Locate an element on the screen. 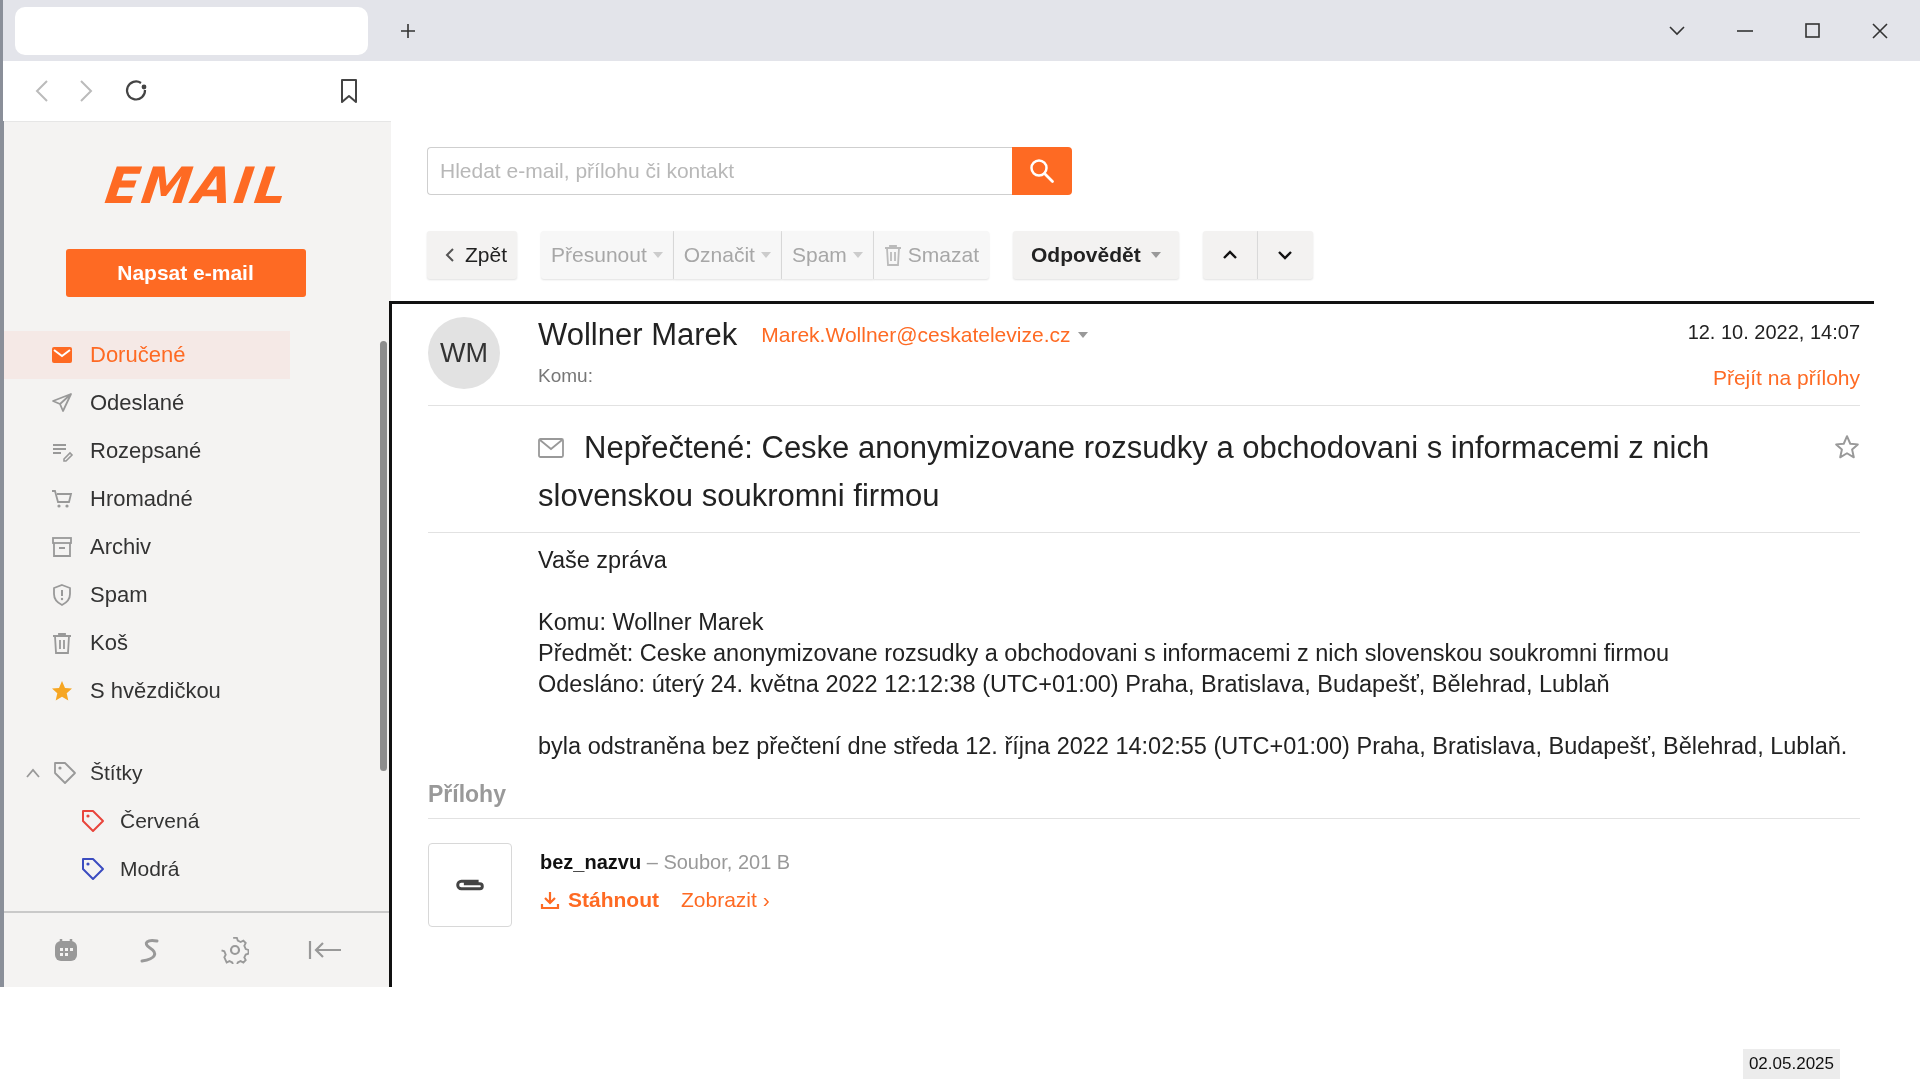  archive-icon is located at coordinates (62, 547).